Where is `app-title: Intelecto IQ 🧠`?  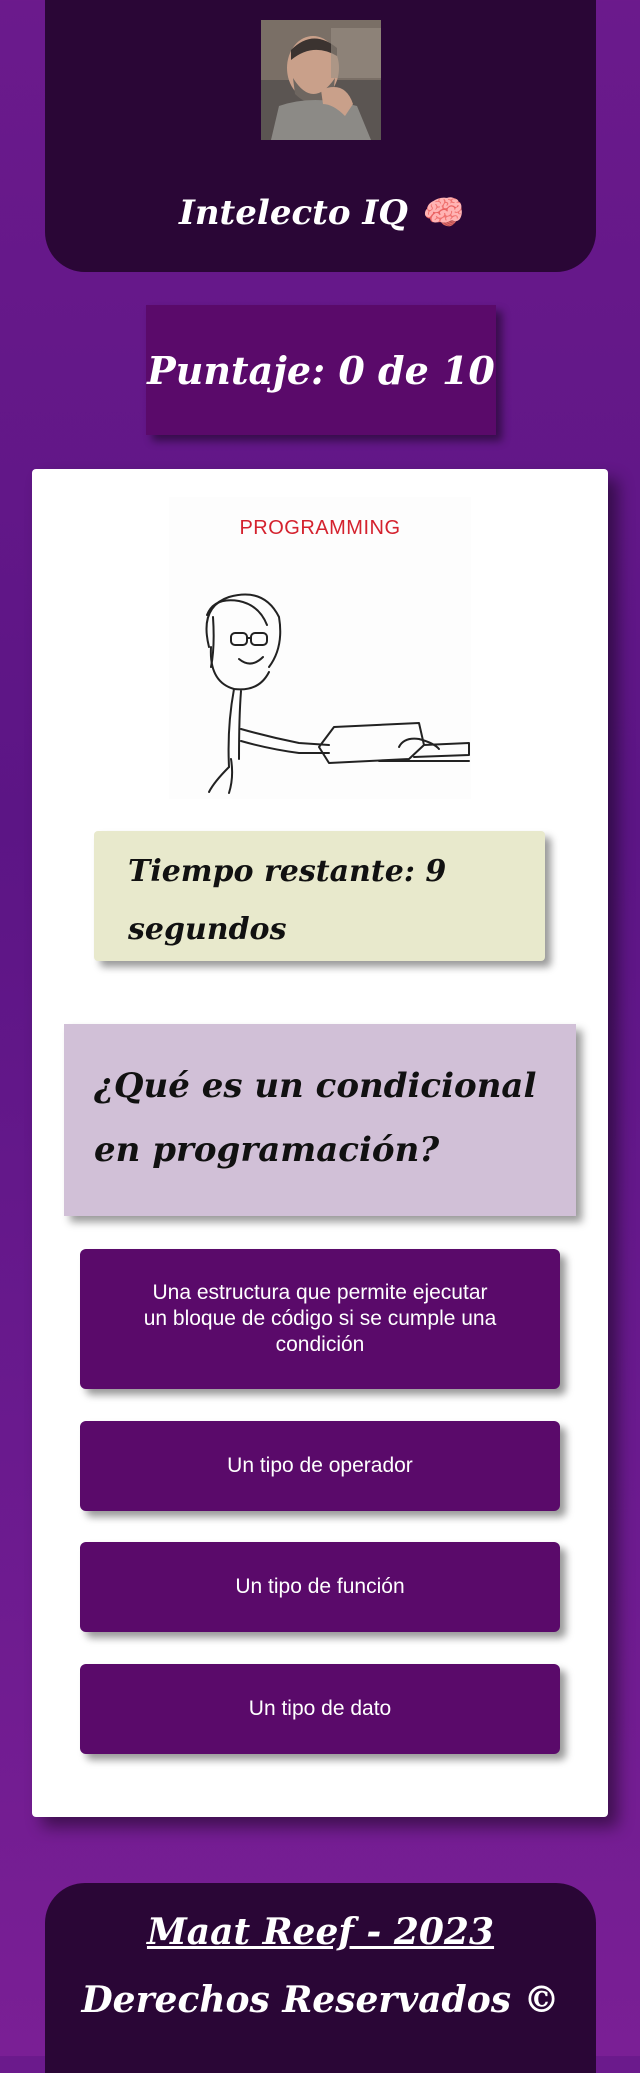
app-title: Intelecto IQ 🧠 is located at coordinates (320, 213).